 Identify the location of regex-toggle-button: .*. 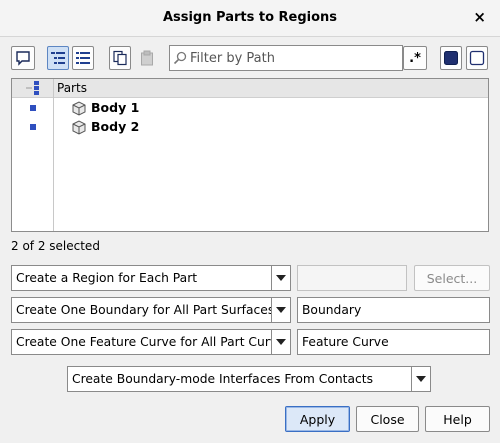
(415, 58).